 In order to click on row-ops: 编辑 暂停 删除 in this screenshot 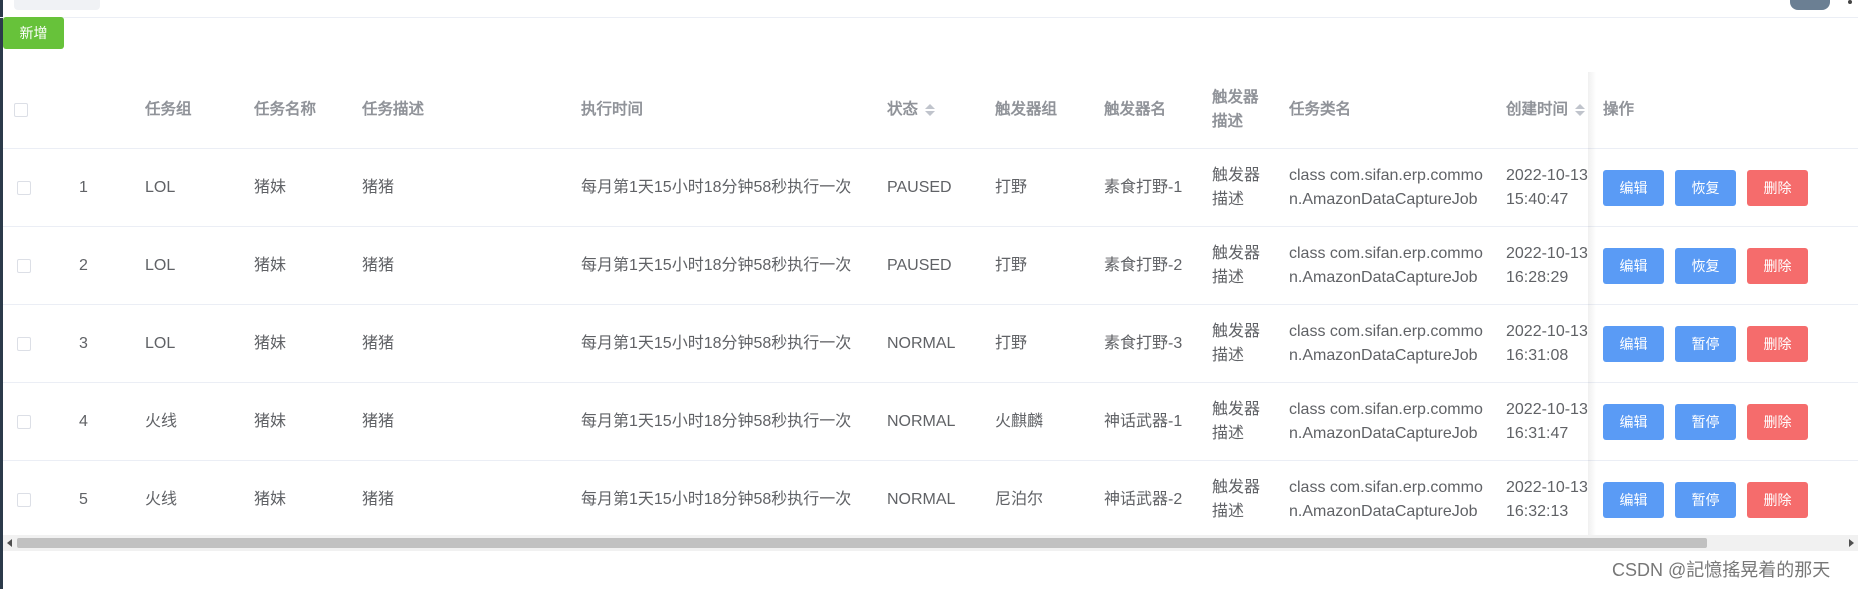, I will do `click(1725, 343)`.